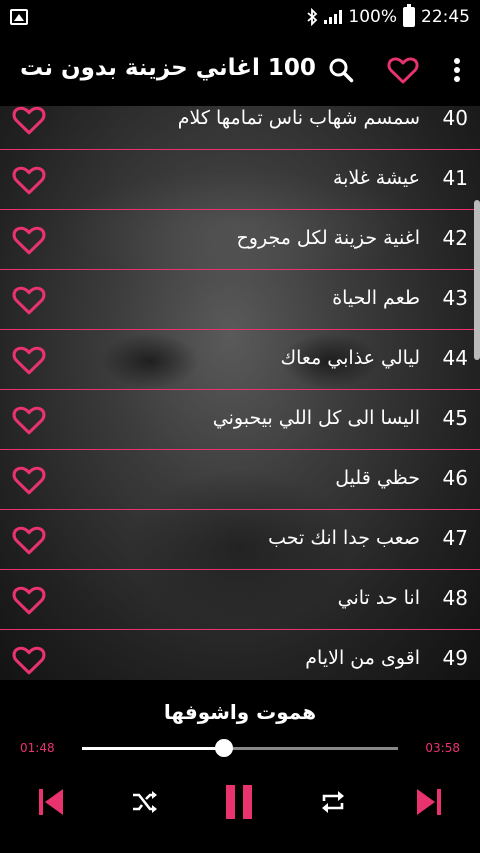 The image size is (480, 853). I want to click on song-number: 43, so click(455, 298).